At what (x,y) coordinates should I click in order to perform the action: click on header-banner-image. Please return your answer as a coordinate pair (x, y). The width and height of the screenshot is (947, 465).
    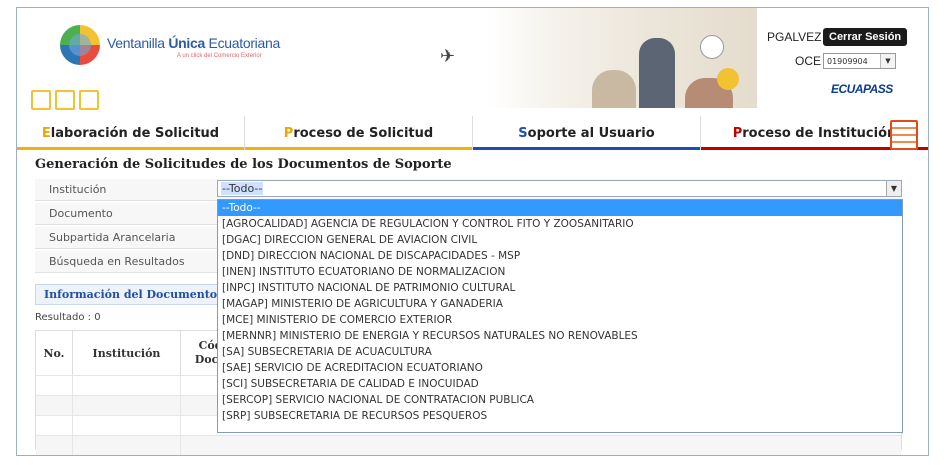
    Looking at the image, I should click on (622, 58).